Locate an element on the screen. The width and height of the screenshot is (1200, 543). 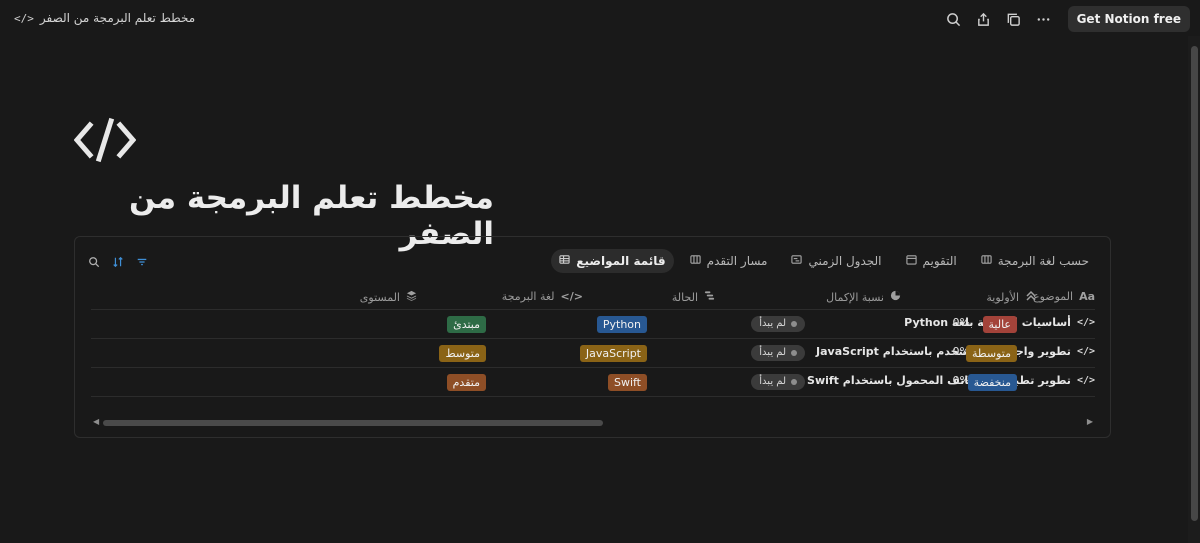
column-label: المستوى is located at coordinates (379, 297).